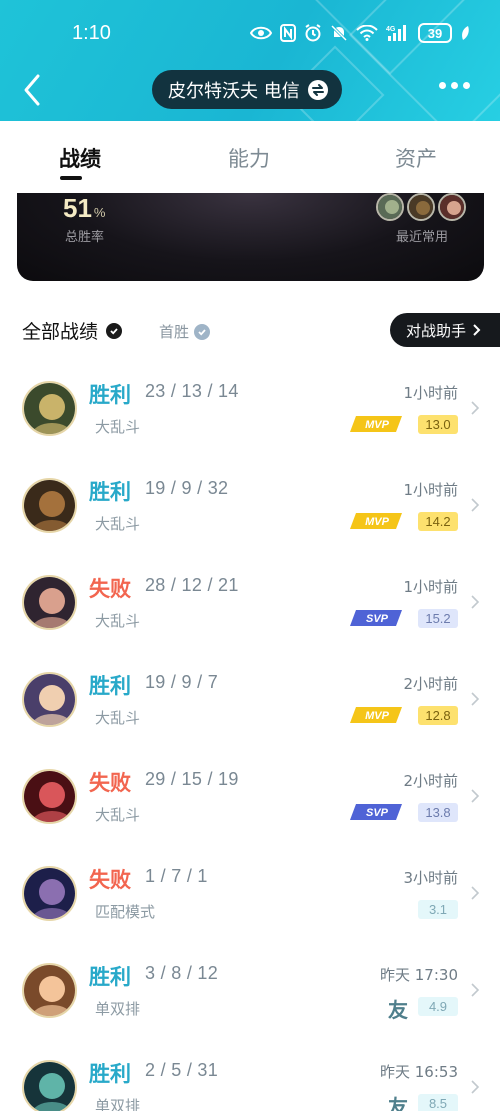 This screenshot has width=500, height=1111. Describe the element at coordinates (421, 237) in the screenshot. I see `recent-label: 最近常用` at that location.